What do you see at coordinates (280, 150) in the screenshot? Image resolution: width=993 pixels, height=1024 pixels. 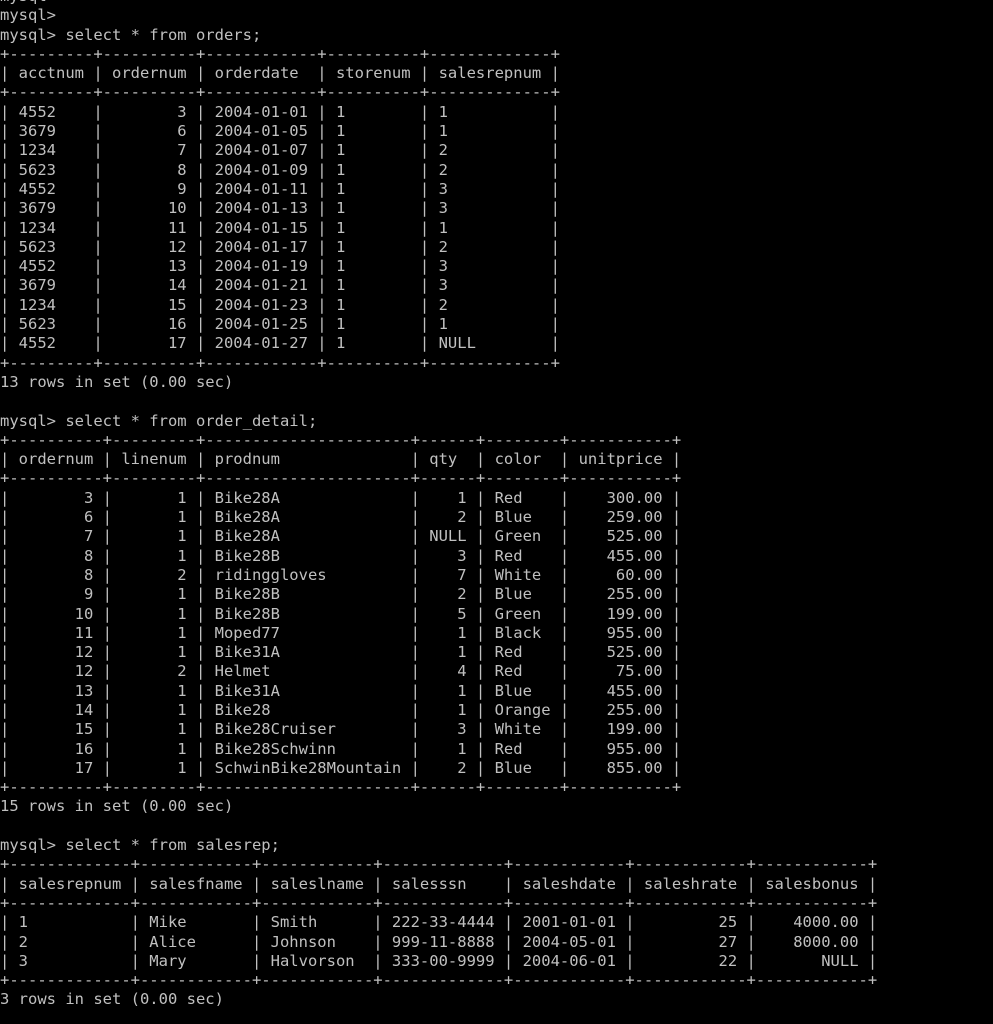 I see `table-row: | 1234 | 7 | 2004-01-07 | 1 | 2 |` at bounding box center [280, 150].